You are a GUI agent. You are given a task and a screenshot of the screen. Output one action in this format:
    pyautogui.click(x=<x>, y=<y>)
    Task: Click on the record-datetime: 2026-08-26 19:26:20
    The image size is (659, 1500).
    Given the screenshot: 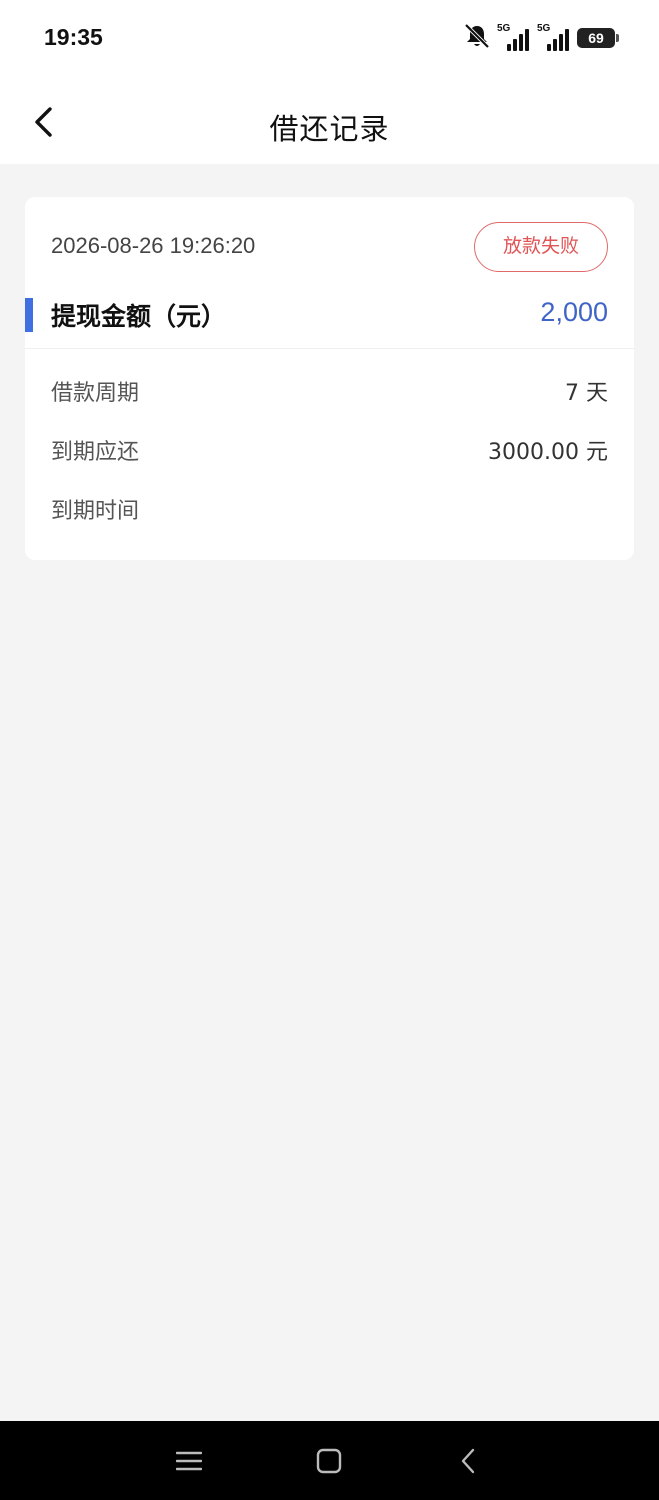 What is the action you would take?
    pyautogui.click(x=153, y=245)
    